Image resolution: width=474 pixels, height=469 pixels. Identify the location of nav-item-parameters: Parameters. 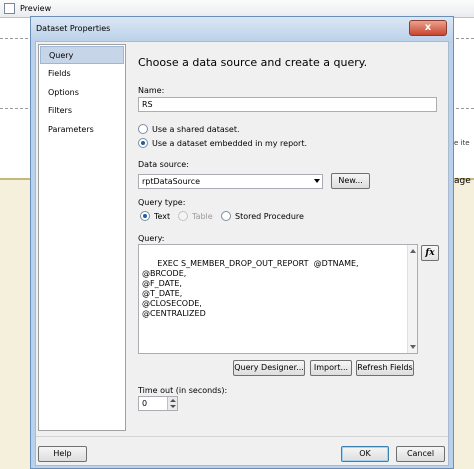
(82, 130).